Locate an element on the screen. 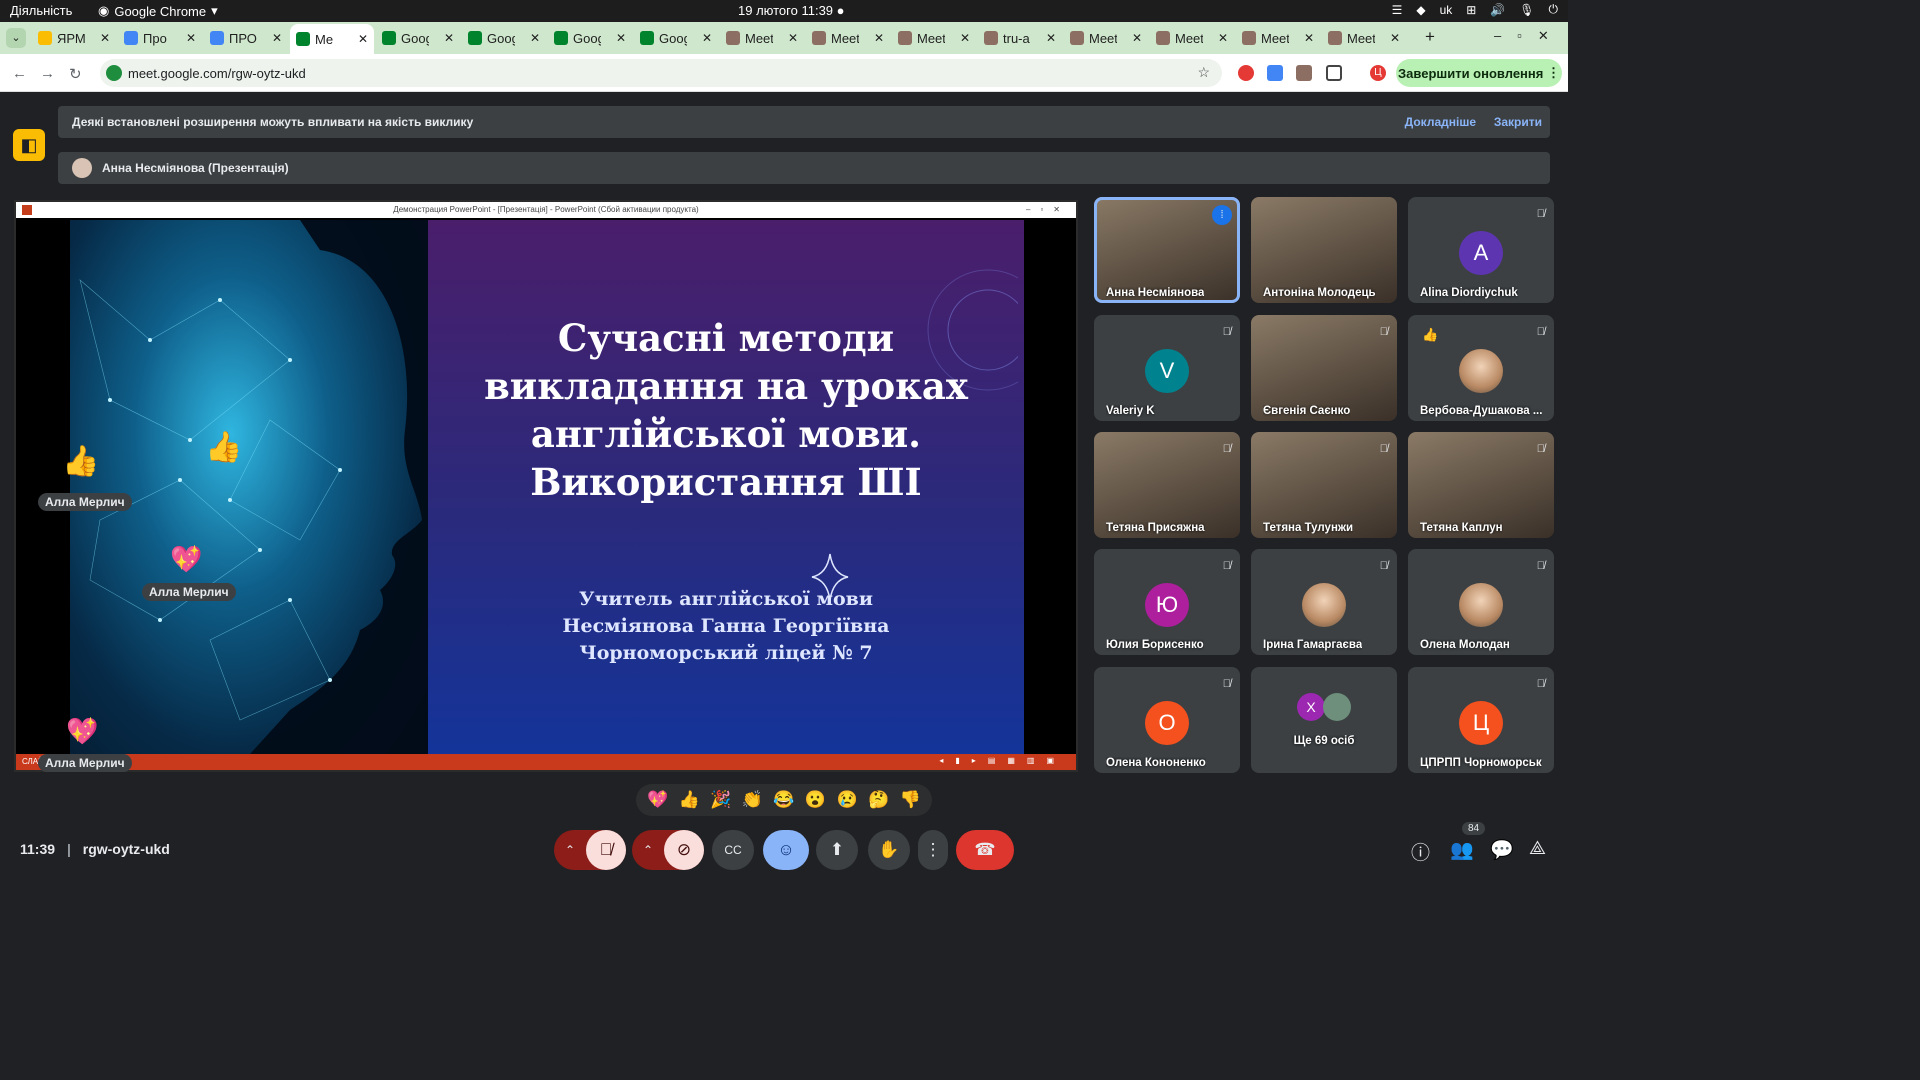  url-field: meet.google.com/rgw-oytz-ukd ☆ is located at coordinates (661, 73).